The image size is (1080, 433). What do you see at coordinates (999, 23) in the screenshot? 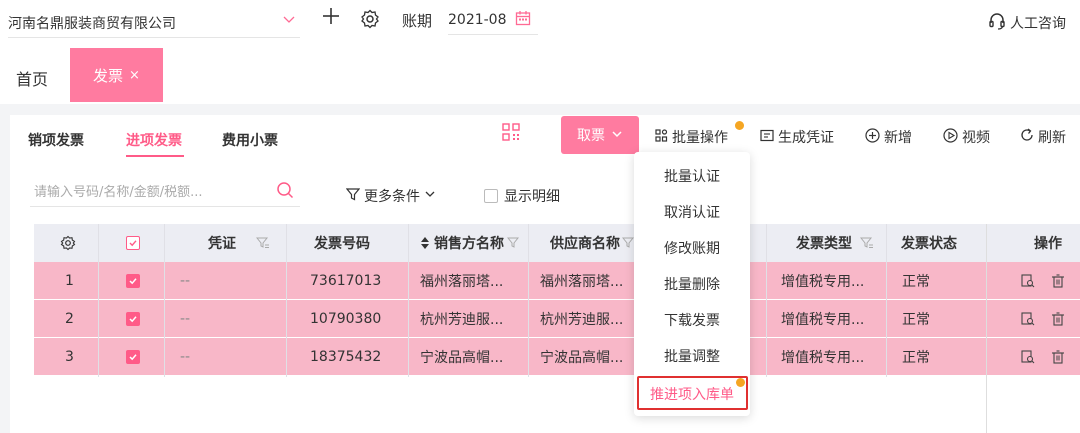
I see `headset-icon` at bounding box center [999, 23].